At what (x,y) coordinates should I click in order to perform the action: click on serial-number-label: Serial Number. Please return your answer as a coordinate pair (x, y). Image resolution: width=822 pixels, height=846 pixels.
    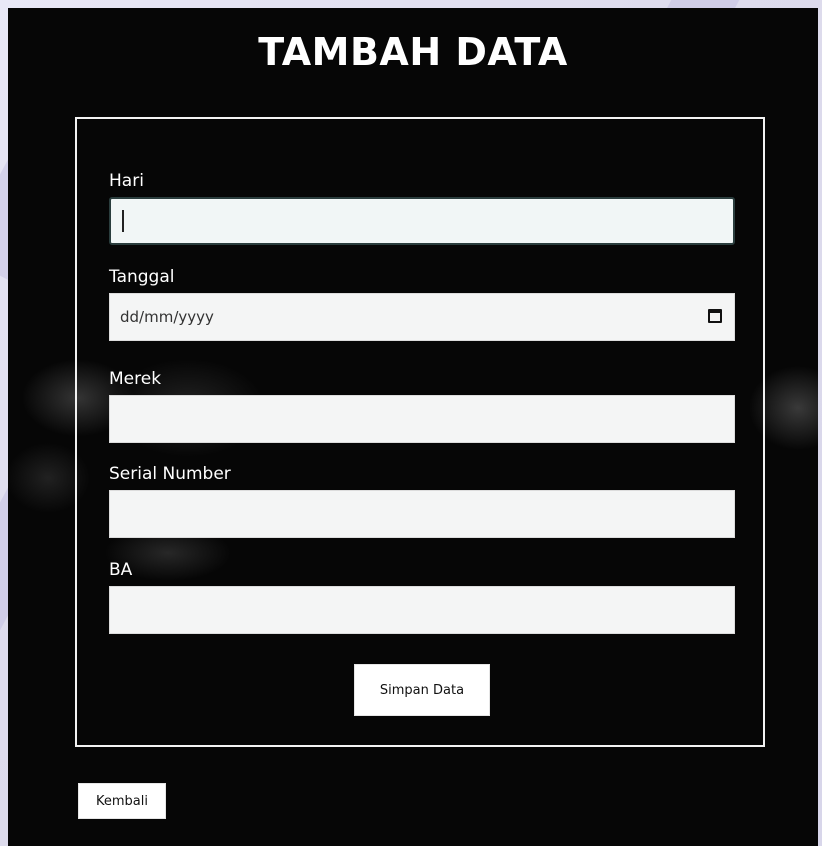
    Looking at the image, I should click on (170, 474).